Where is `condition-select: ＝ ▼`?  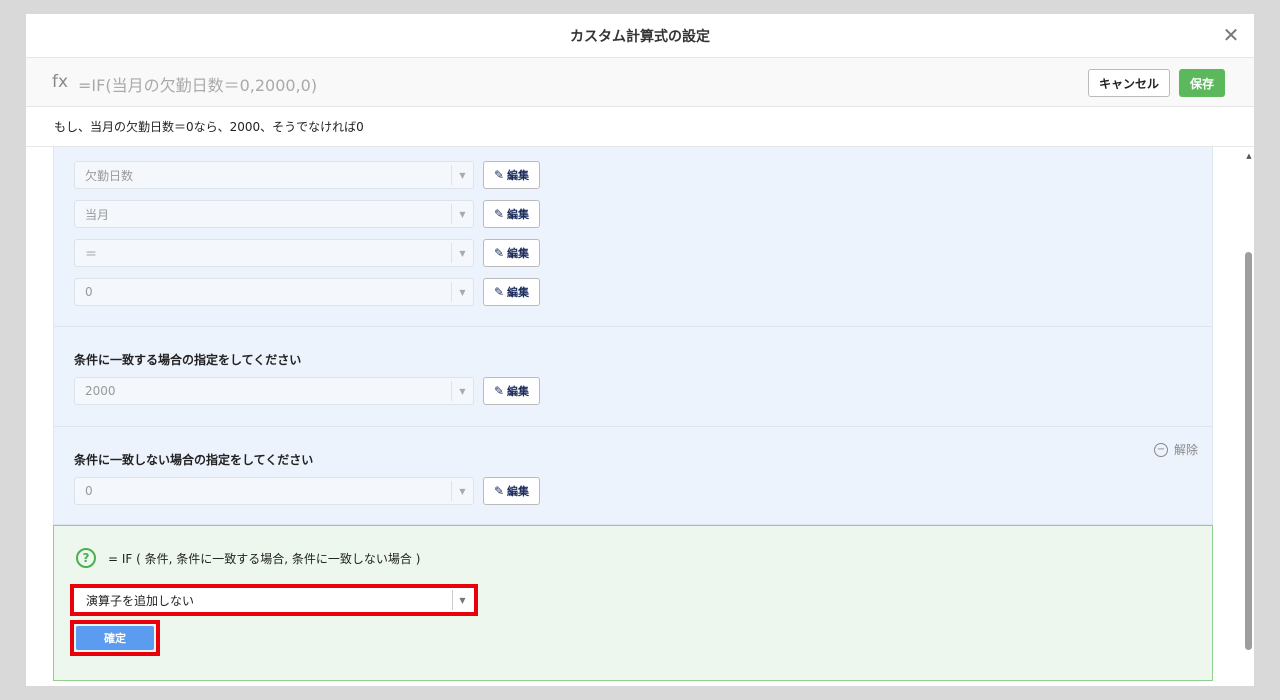 condition-select: ＝ ▼ is located at coordinates (274, 253).